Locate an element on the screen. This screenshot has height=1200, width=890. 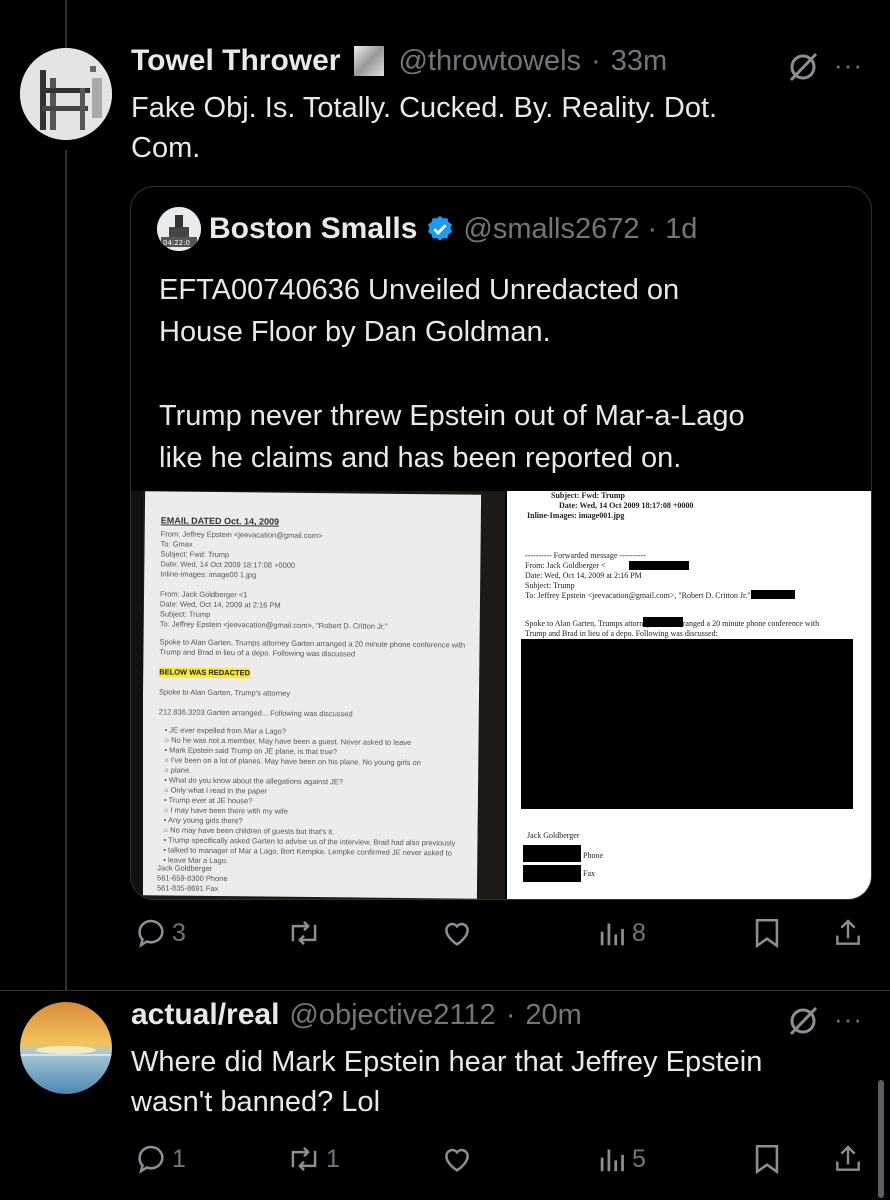
redacted-header: BELOW WAS REDACTED is located at coordinates (205, 673).